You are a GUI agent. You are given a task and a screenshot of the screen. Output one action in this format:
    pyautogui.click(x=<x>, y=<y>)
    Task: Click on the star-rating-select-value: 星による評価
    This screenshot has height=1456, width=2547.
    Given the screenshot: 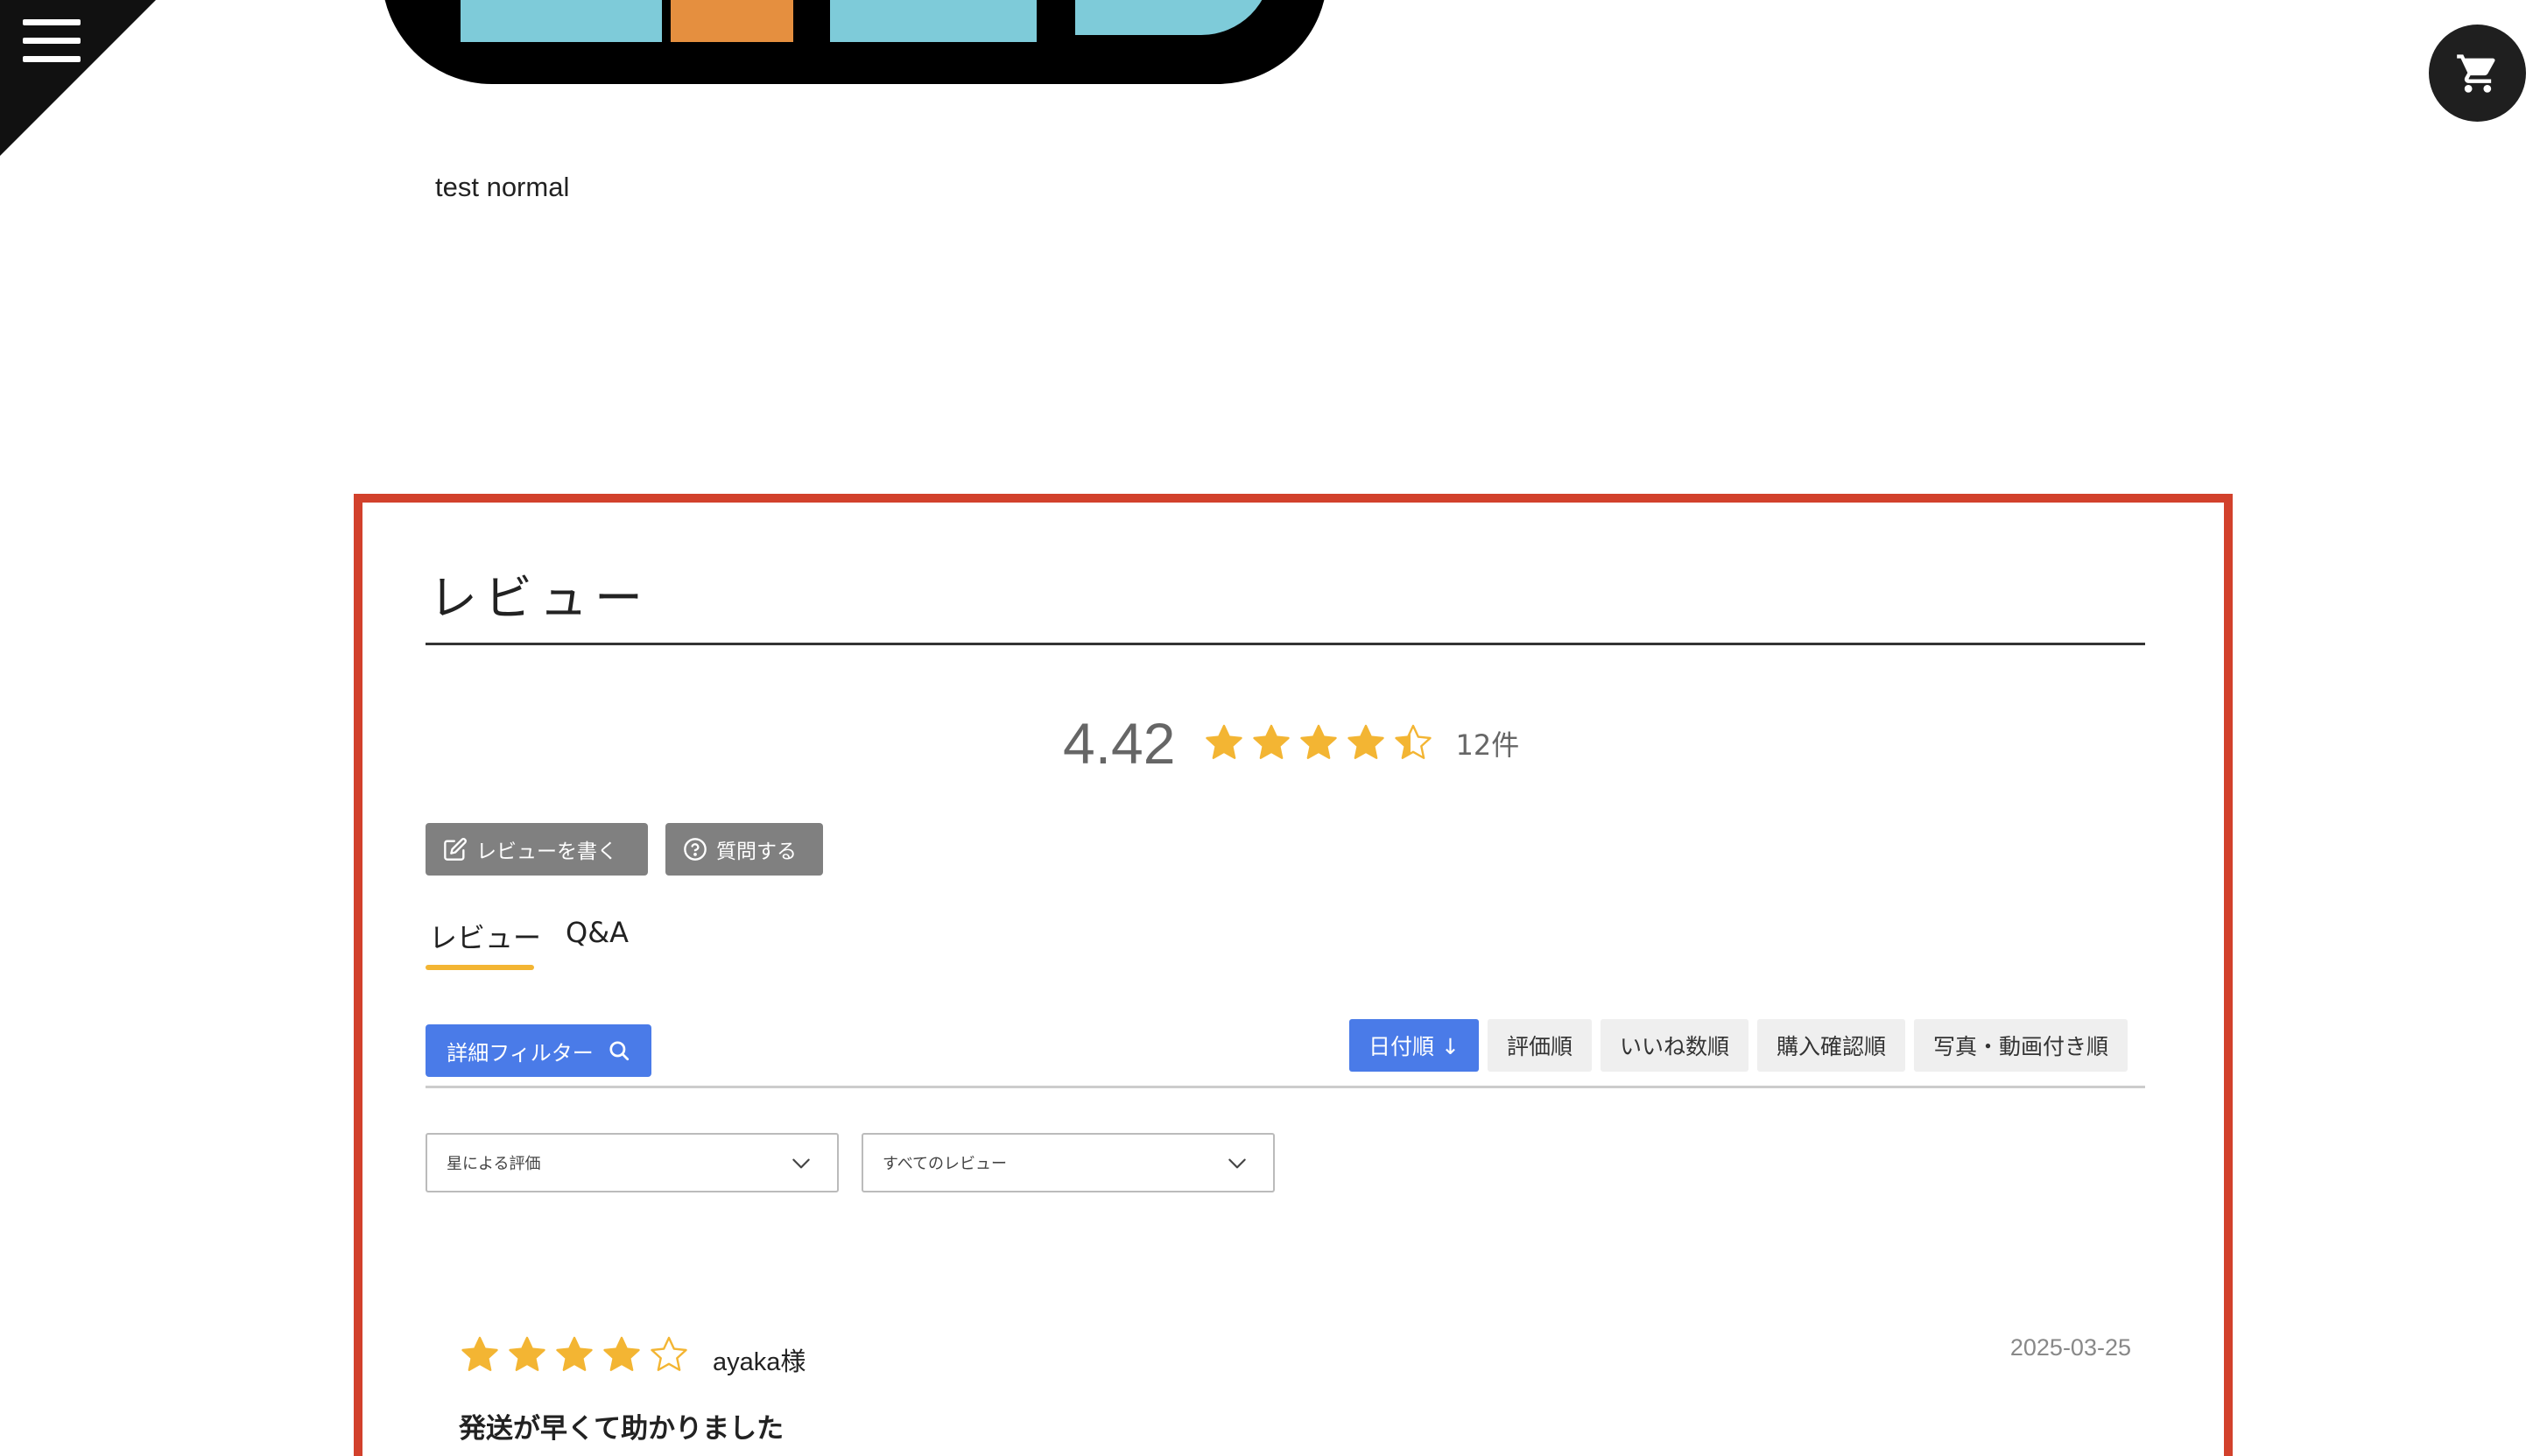 What is the action you would take?
    pyautogui.click(x=494, y=1164)
    